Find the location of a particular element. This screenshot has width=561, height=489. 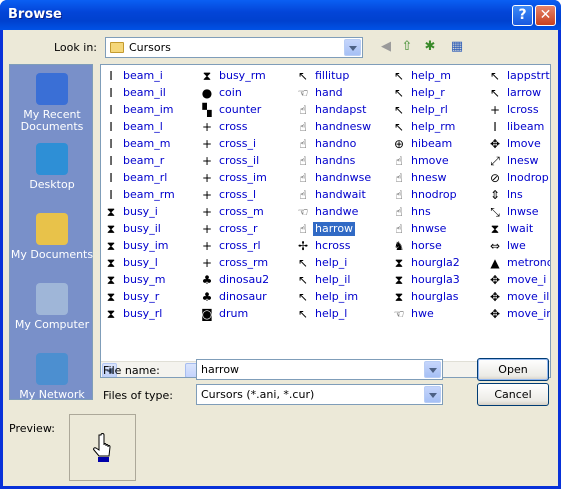

hand-pointer-icon is located at coordinates (102, 447).